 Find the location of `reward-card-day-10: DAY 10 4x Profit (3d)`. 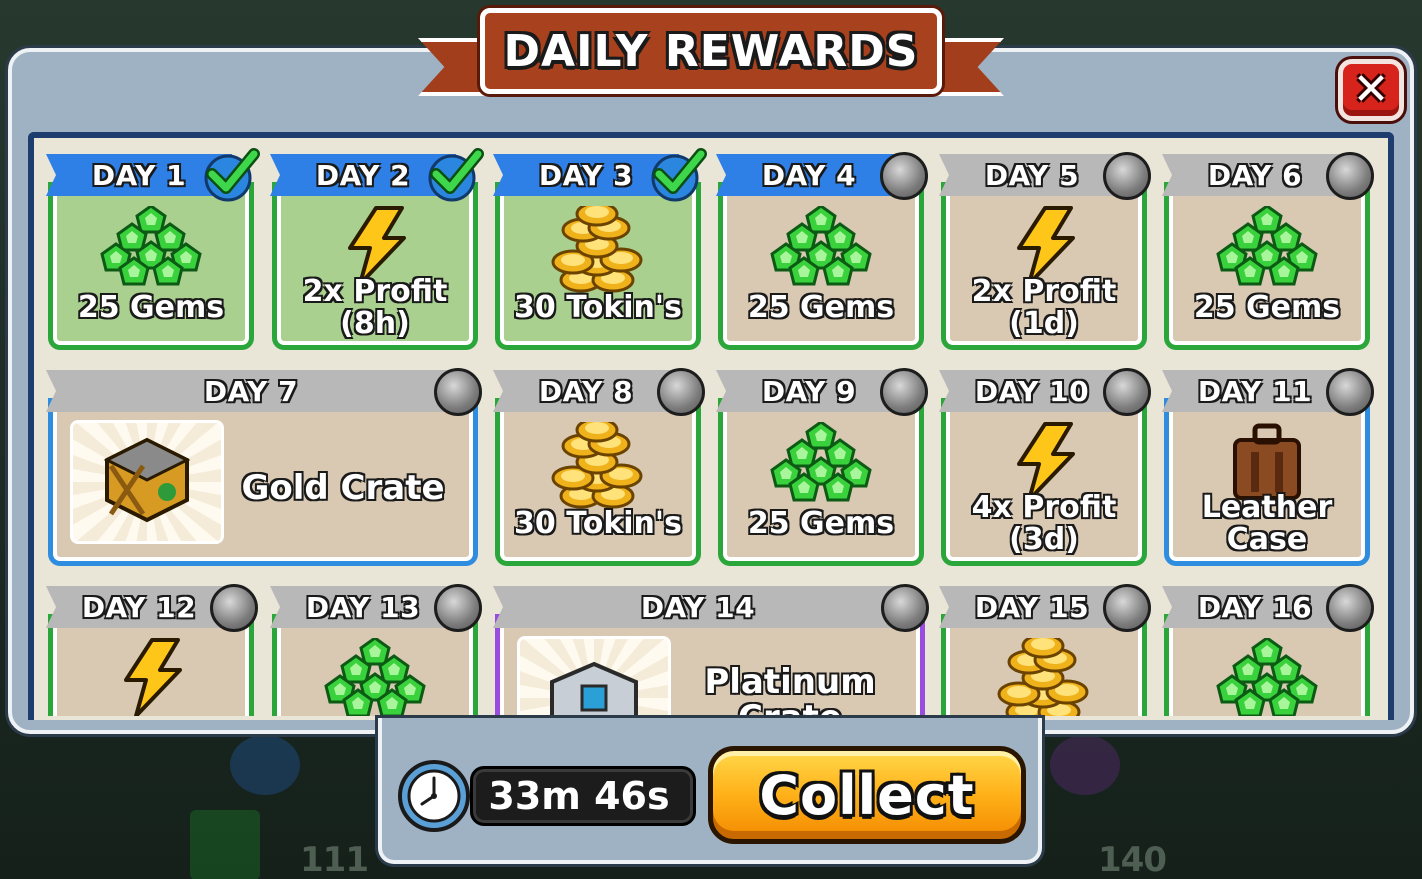

reward-card-day-10: DAY 10 4x Profit (3d) is located at coordinates (1045, 467).